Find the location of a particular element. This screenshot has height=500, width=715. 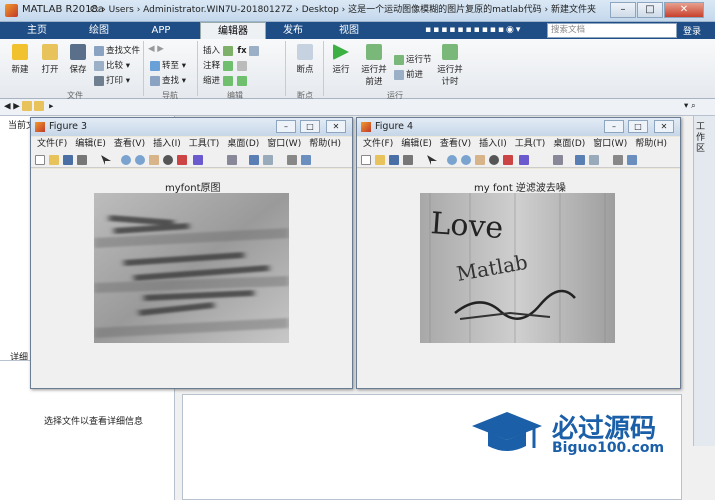

run-section-icon is located at coordinates (399, 59).